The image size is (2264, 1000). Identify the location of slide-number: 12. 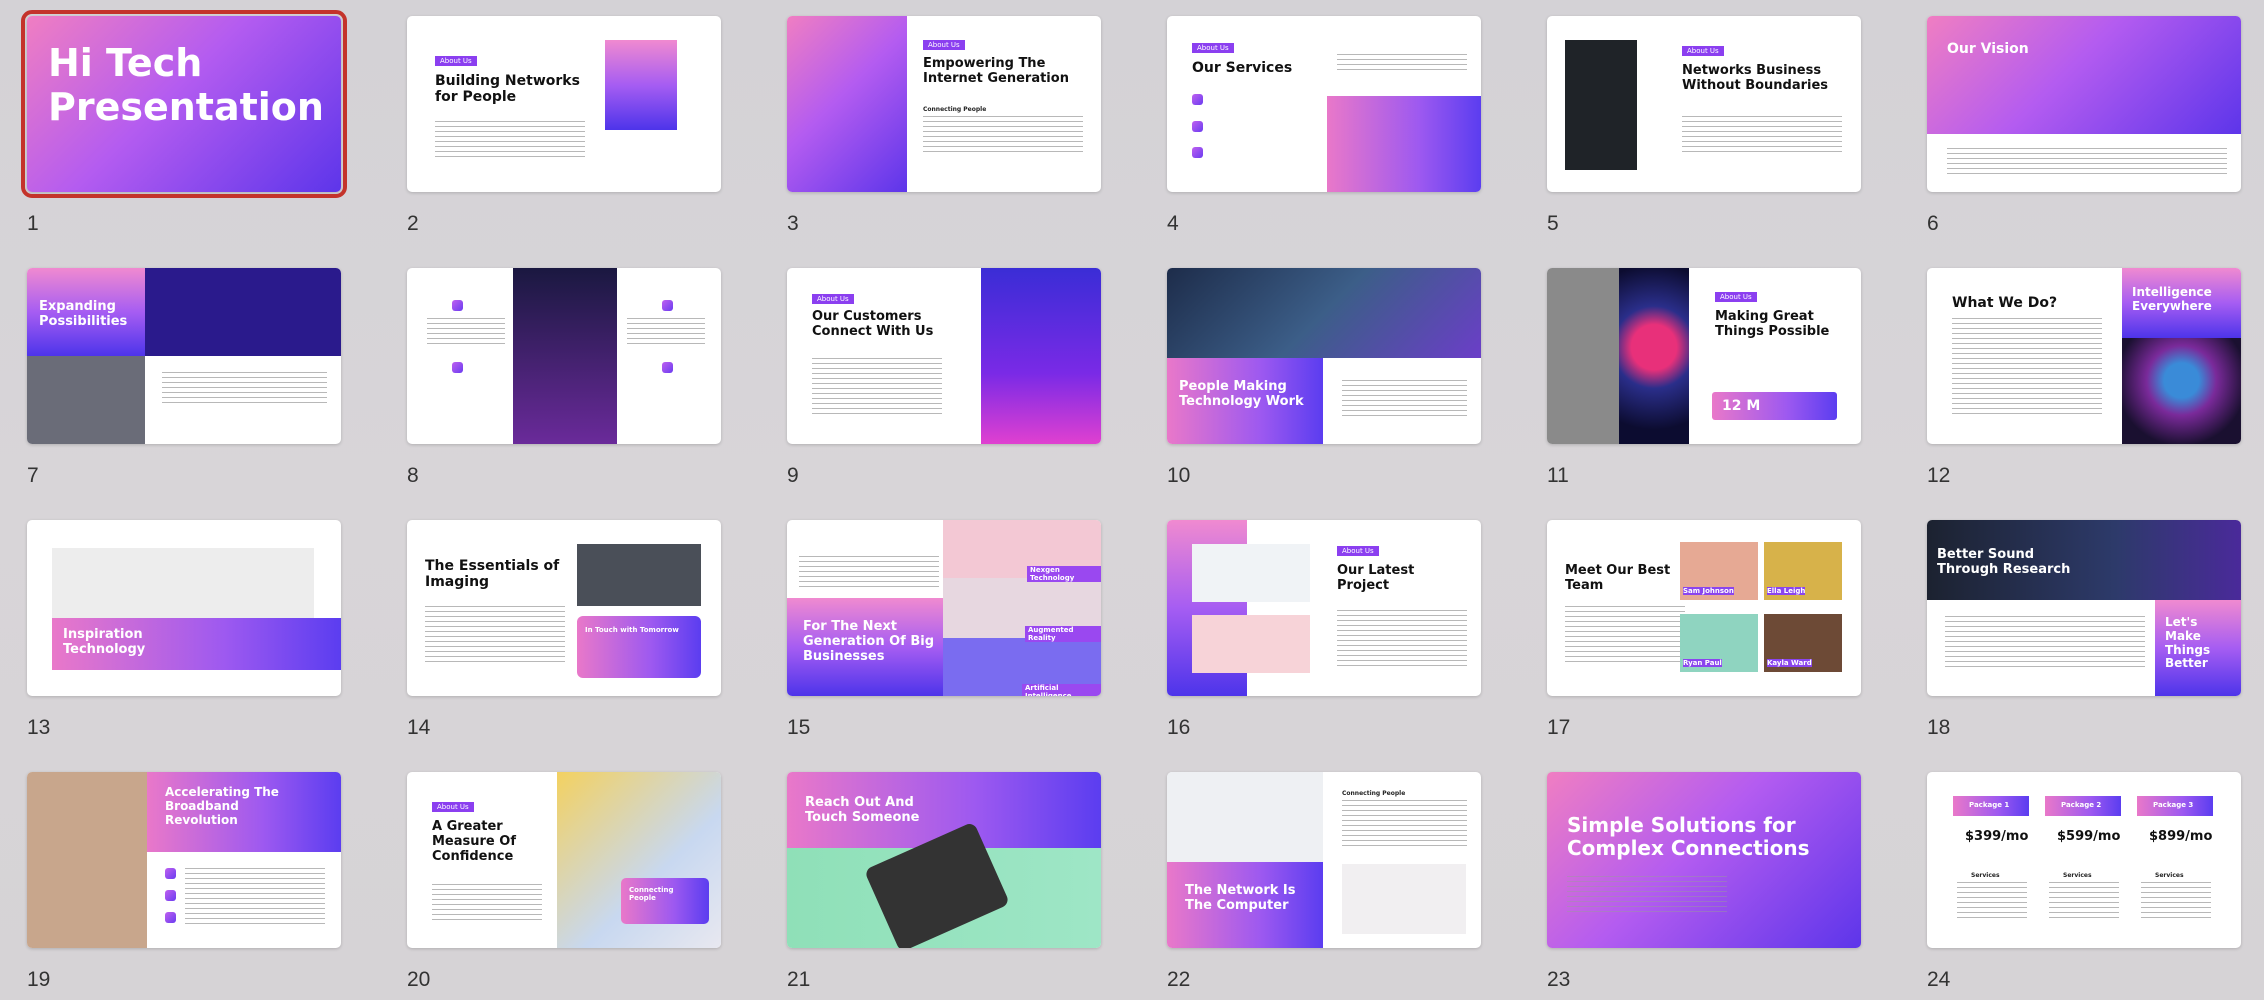
(1939, 475).